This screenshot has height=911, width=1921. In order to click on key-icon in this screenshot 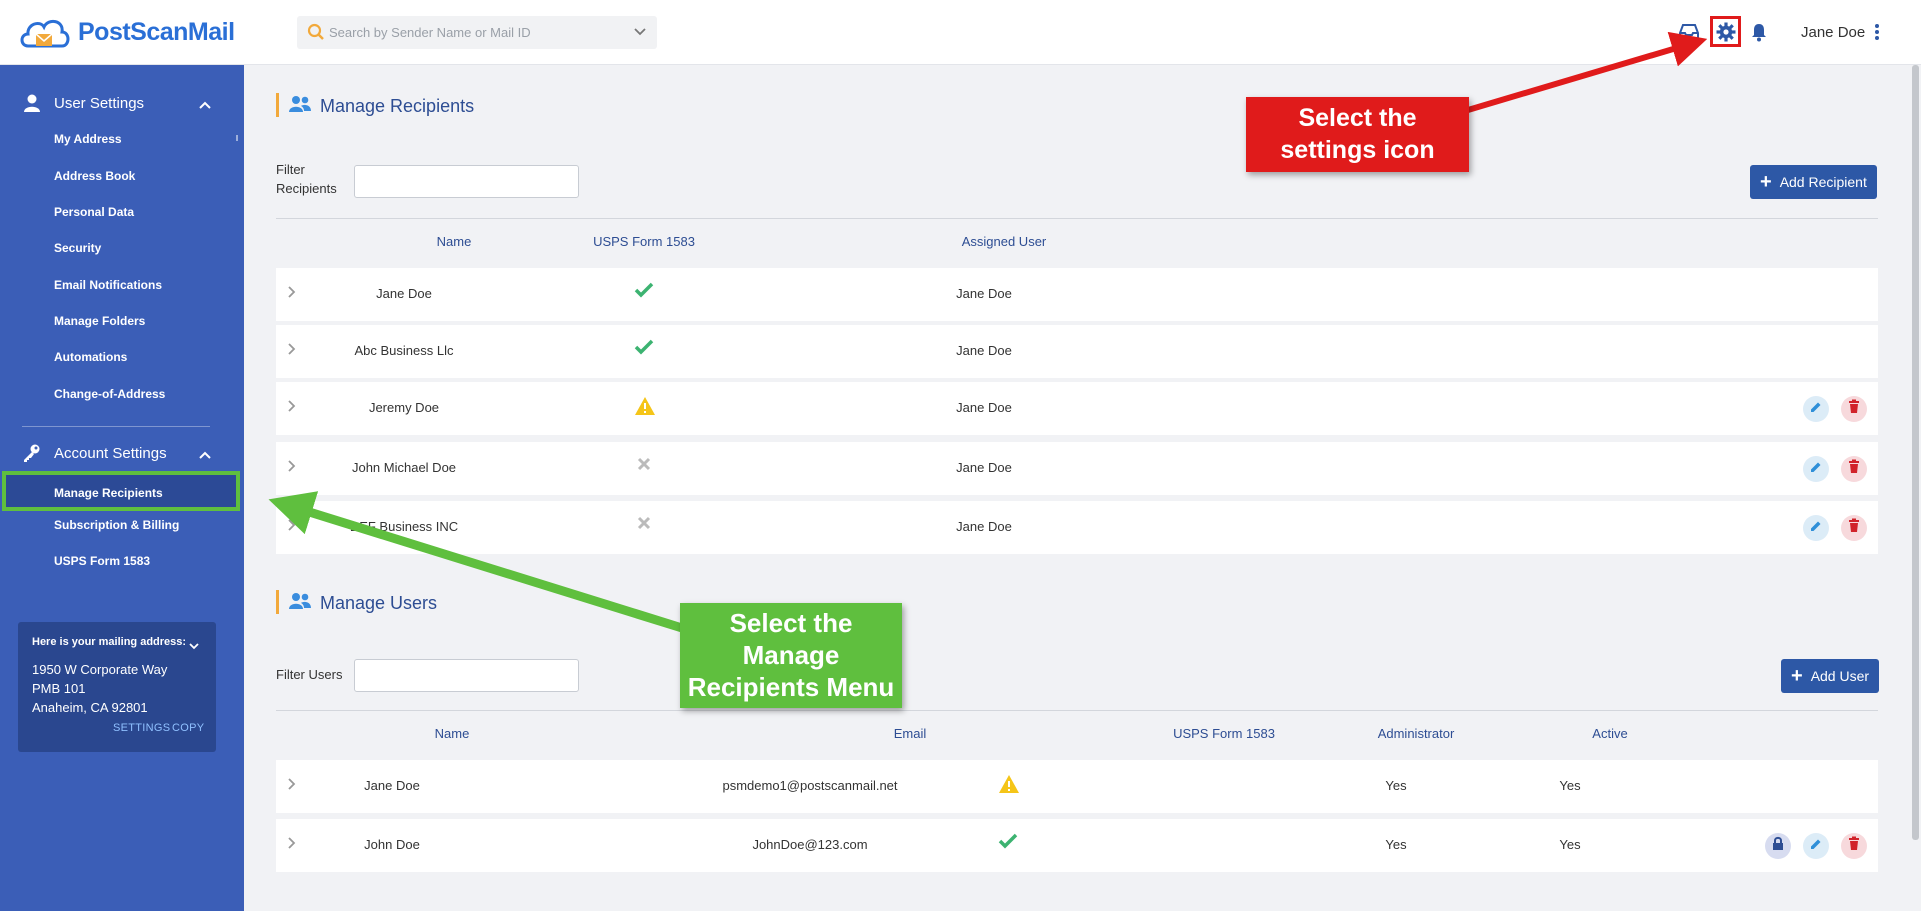, I will do `click(32, 455)`.